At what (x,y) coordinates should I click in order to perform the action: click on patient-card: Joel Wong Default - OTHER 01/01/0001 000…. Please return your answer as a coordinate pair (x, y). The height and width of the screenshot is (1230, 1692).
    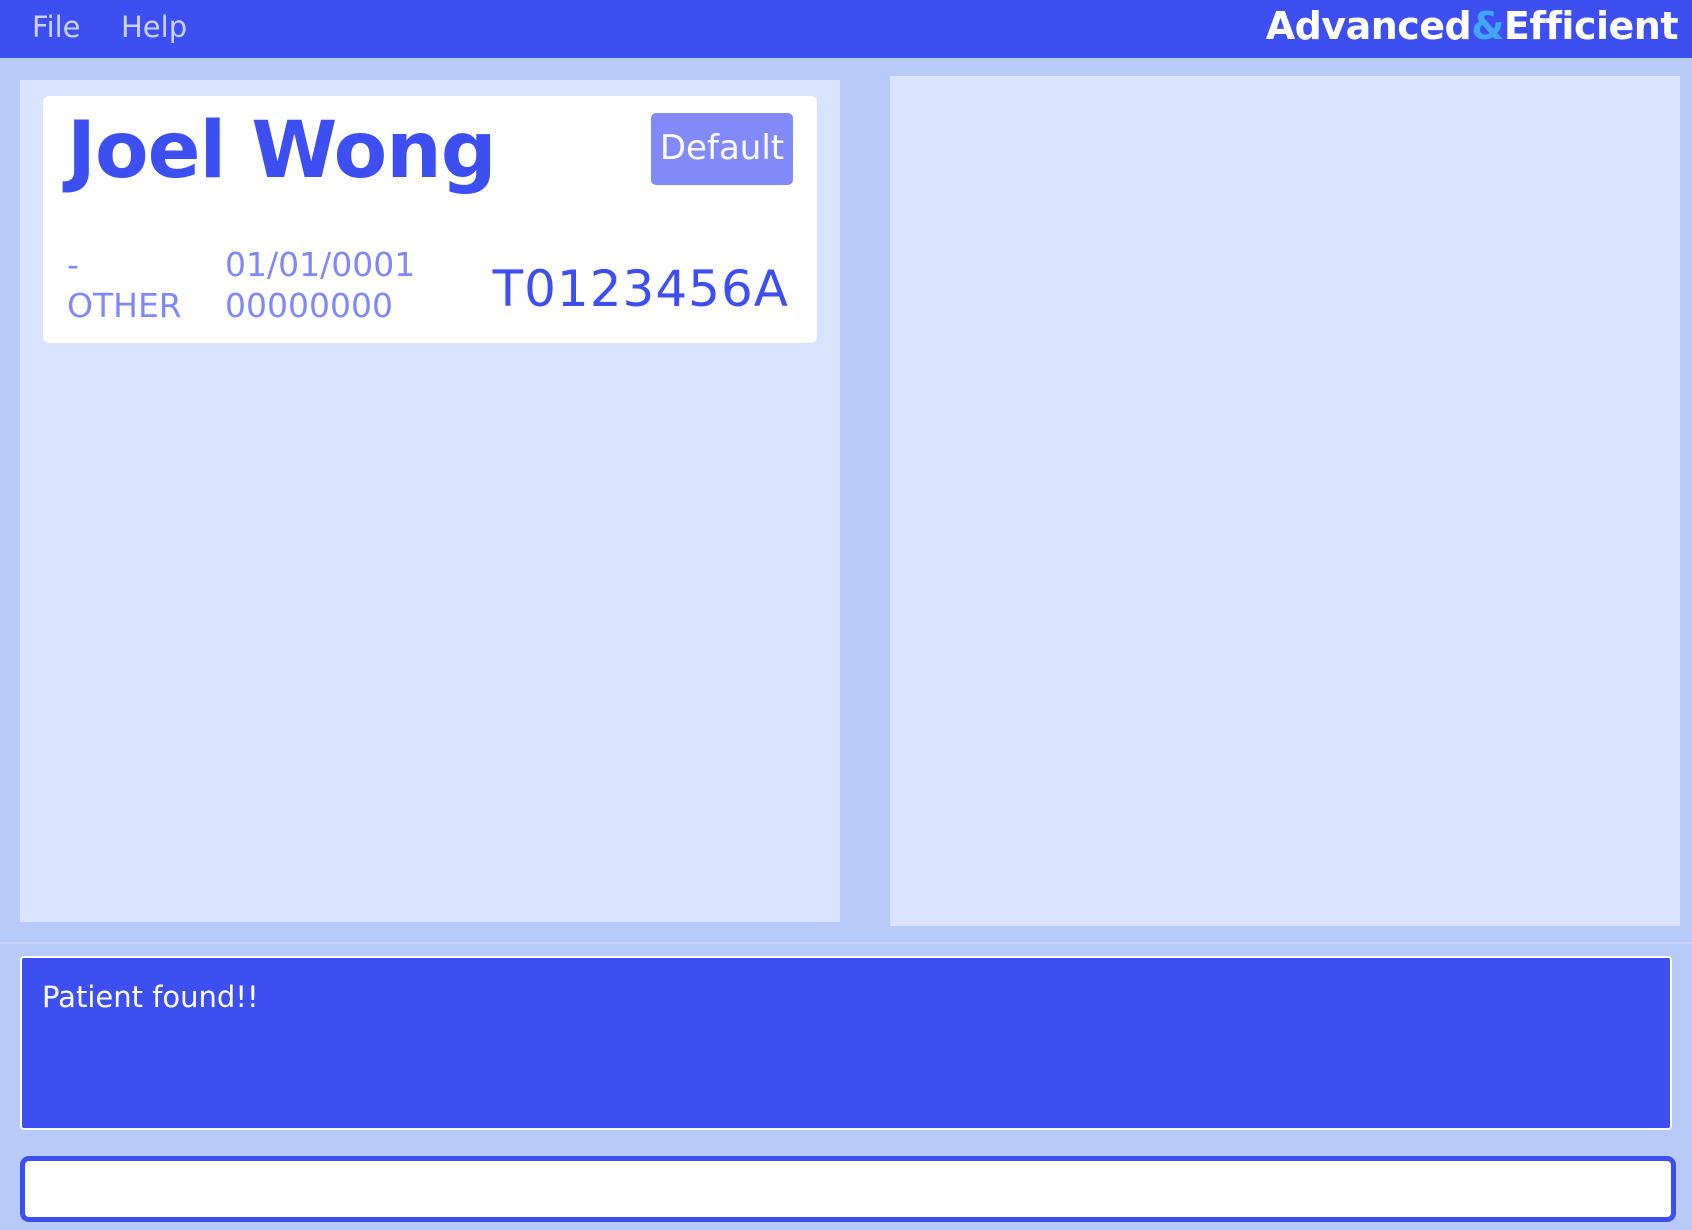
    Looking at the image, I should click on (430, 219).